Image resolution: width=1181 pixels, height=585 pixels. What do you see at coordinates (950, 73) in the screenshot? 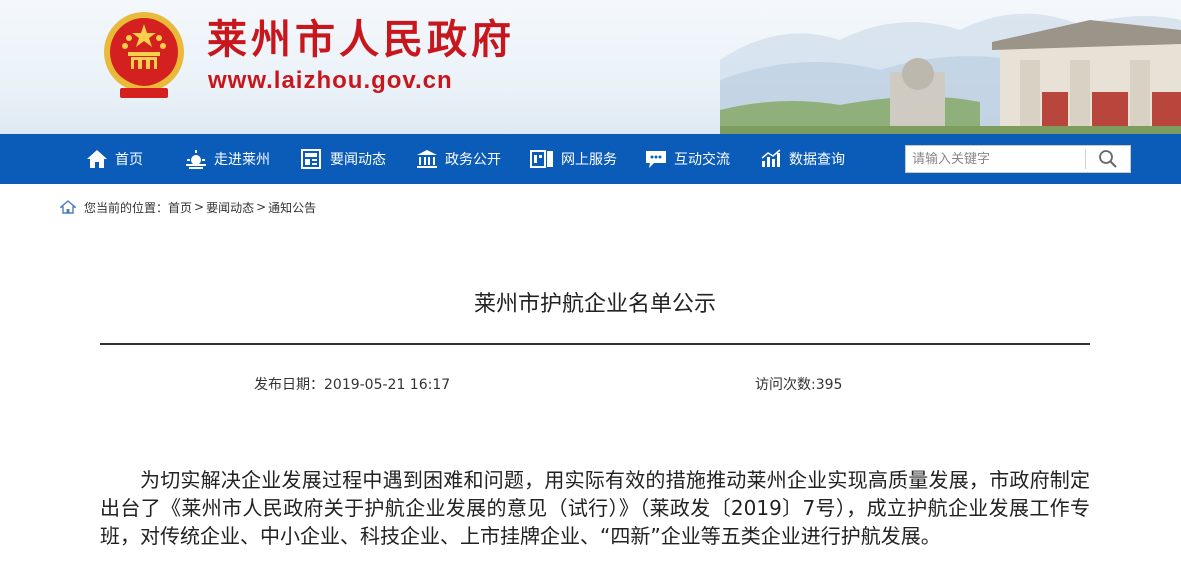
I see `archway-scenery-image` at bounding box center [950, 73].